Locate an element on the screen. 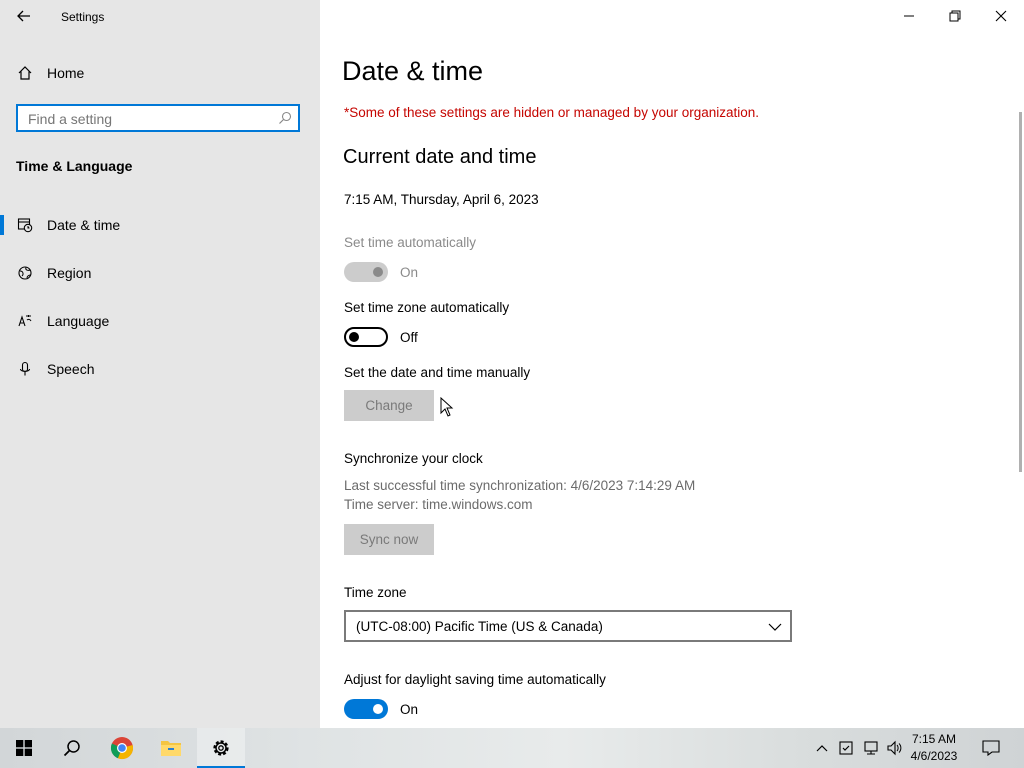  sidebar-item-region: Region is located at coordinates (160, 273).